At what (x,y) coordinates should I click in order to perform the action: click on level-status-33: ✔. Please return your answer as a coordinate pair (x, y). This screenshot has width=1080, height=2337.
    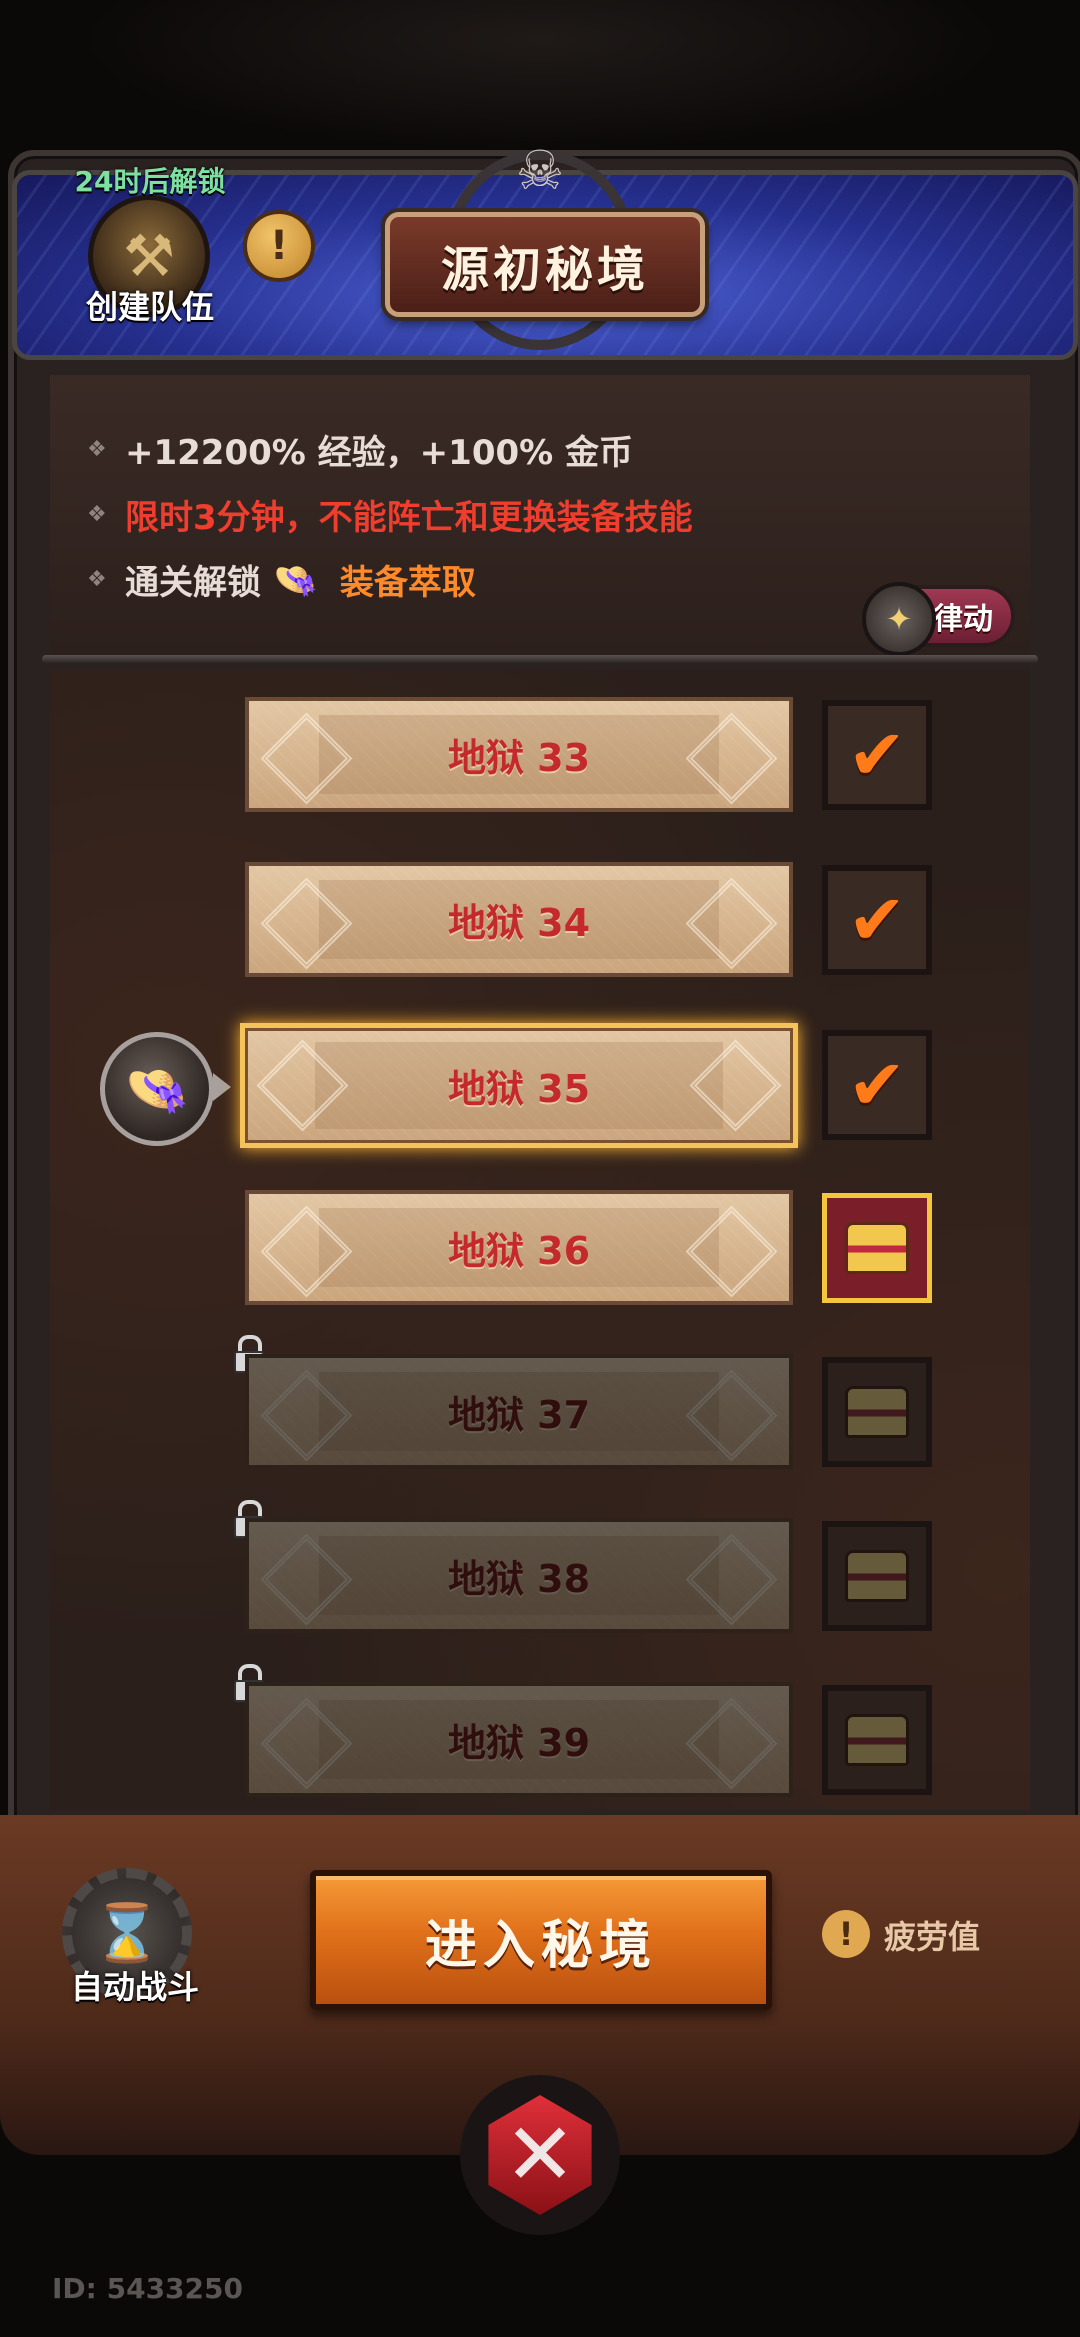
    Looking at the image, I should click on (877, 755).